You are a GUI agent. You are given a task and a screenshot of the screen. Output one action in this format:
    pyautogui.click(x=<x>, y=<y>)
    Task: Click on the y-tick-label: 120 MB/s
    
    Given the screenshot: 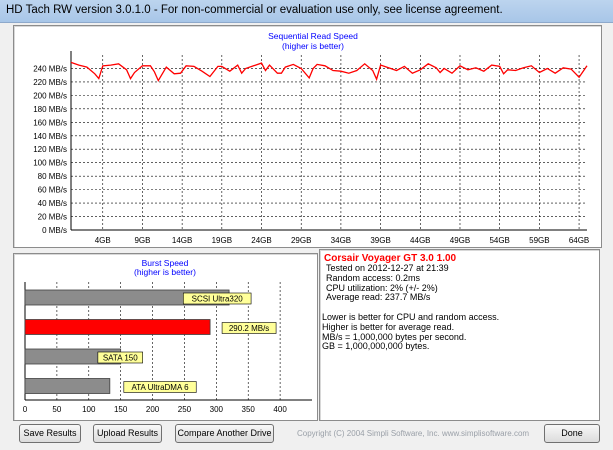 What is the action you would take?
    pyautogui.click(x=50, y=149)
    